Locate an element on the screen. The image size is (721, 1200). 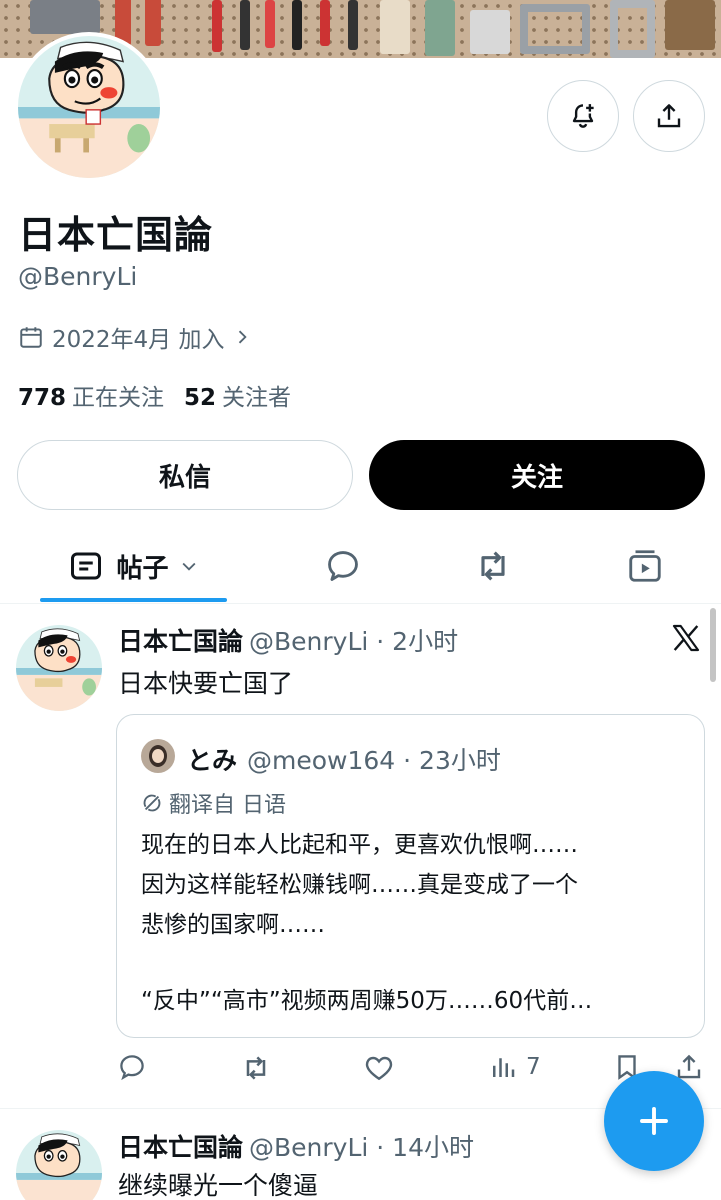
like-button is located at coordinates (379, 1068).